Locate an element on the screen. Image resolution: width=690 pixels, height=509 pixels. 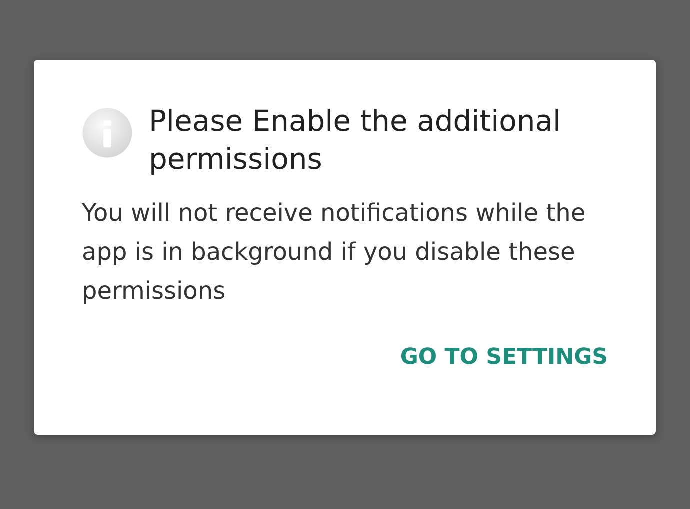
settings-button: GO TO SETTINGS is located at coordinates (504, 357).